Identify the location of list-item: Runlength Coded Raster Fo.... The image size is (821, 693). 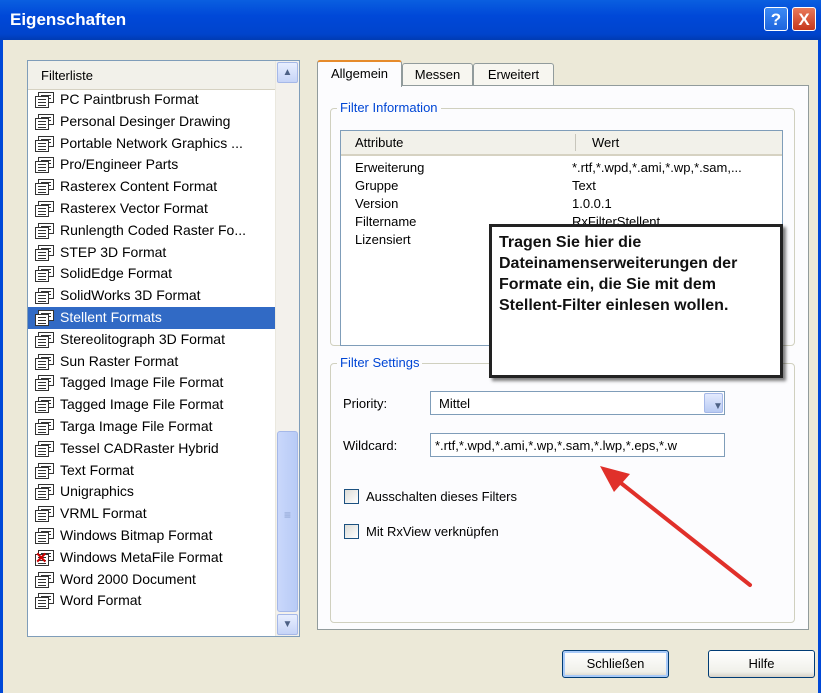
(152, 231).